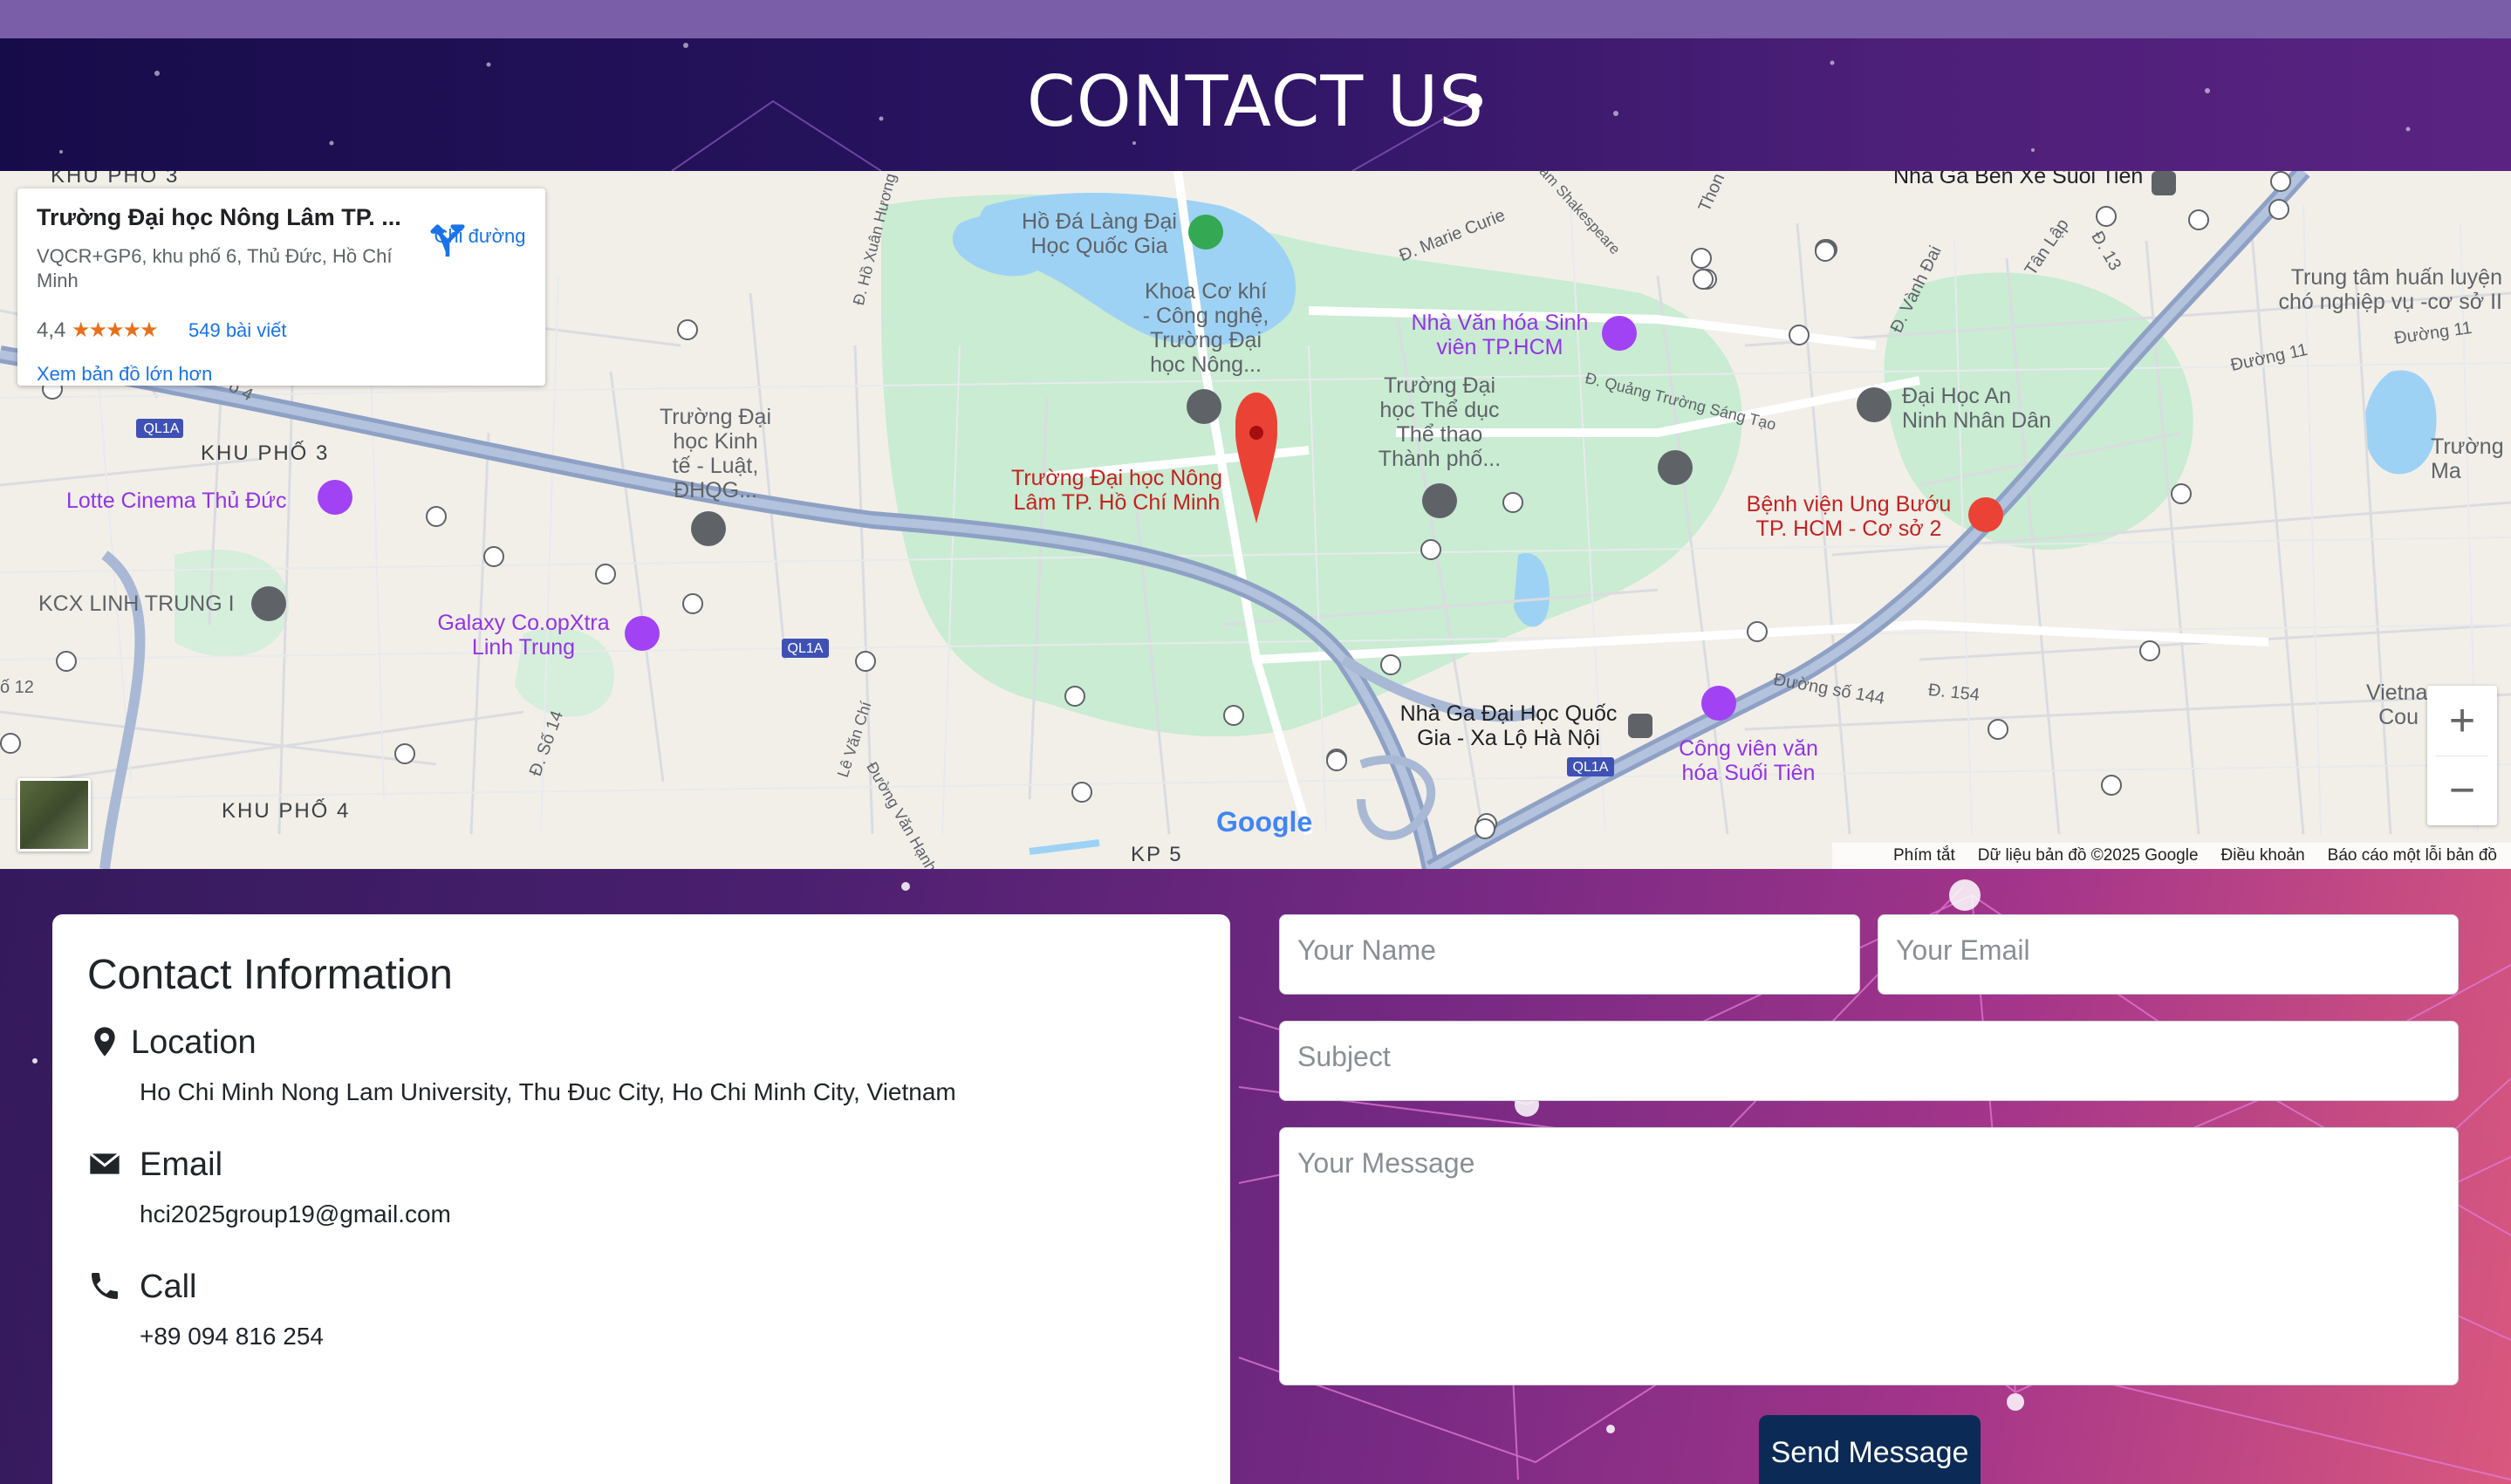 Image resolution: width=2511 pixels, height=1484 pixels. I want to click on road-label-so-12: ố 12, so click(17, 687).